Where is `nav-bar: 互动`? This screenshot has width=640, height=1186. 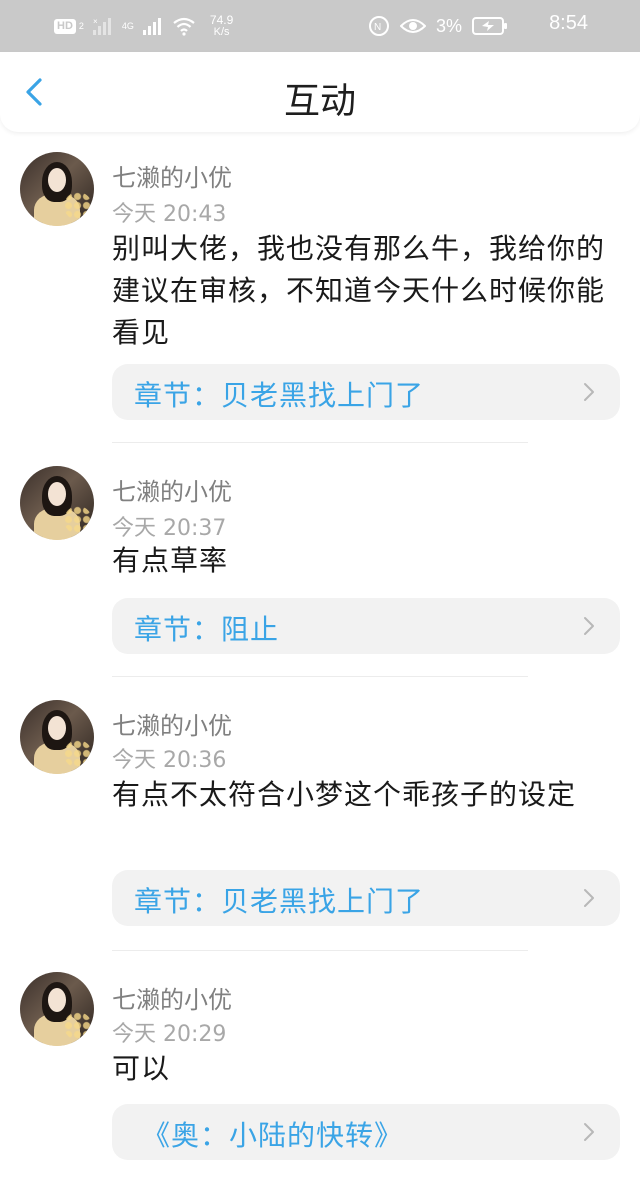
nav-bar: 互动 is located at coordinates (320, 92).